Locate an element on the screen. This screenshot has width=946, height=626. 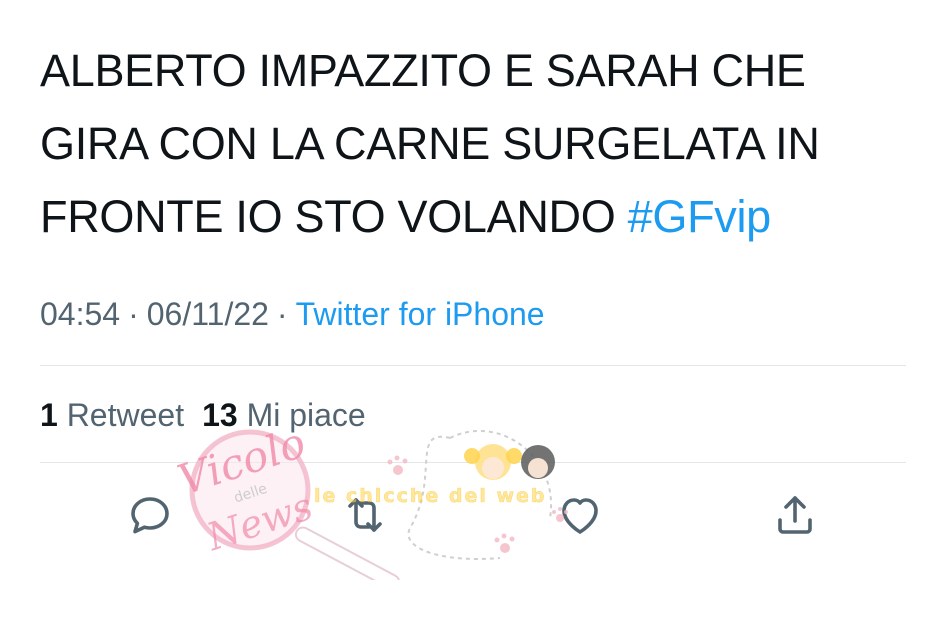
reply-icon is located at coordinates (150, 515).